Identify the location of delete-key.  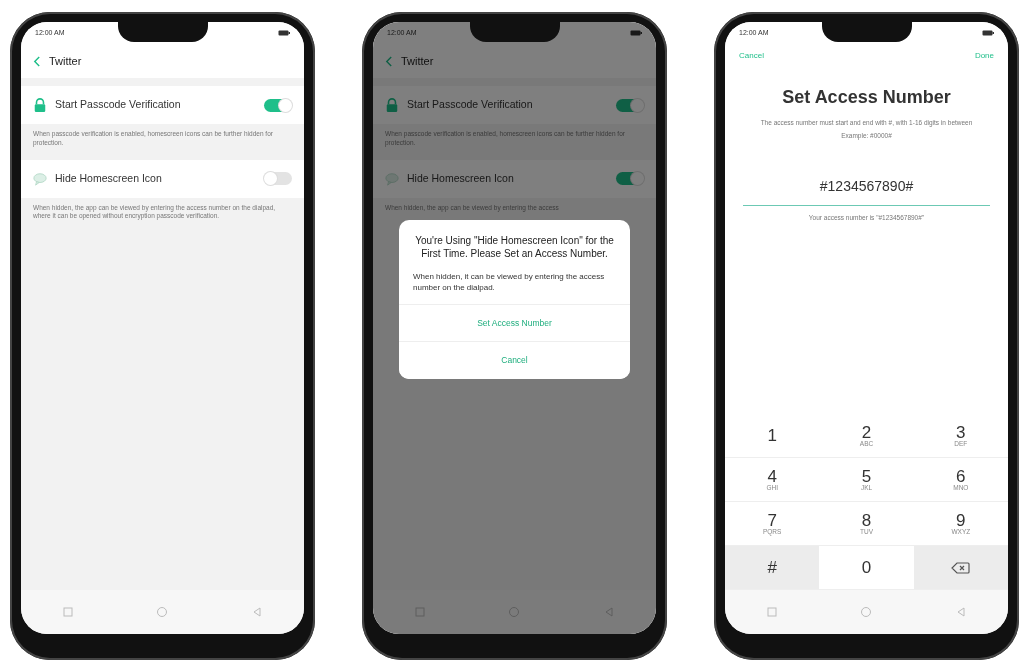
(960, 568).